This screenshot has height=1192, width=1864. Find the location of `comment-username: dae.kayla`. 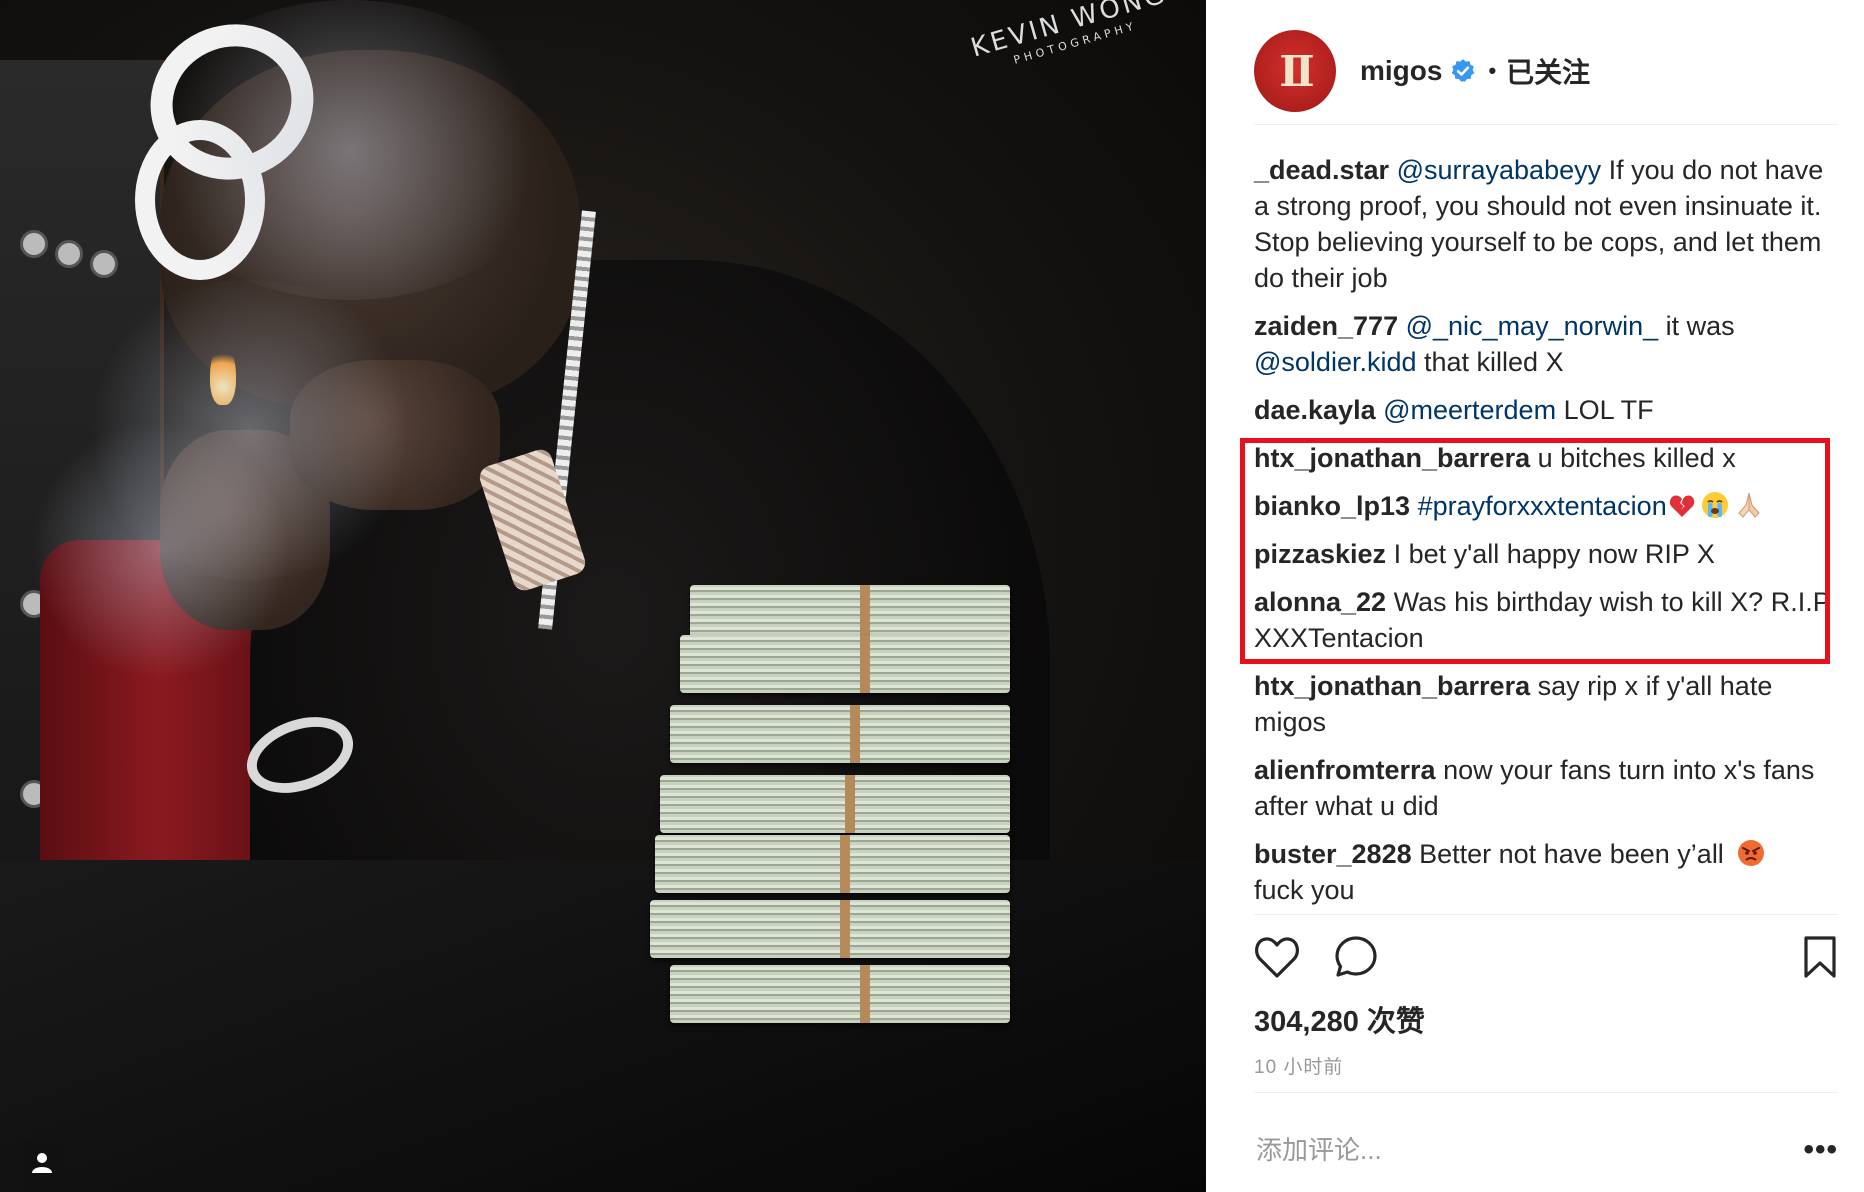

comment-username: dae.kayla is located at coordinates (1315, 410).